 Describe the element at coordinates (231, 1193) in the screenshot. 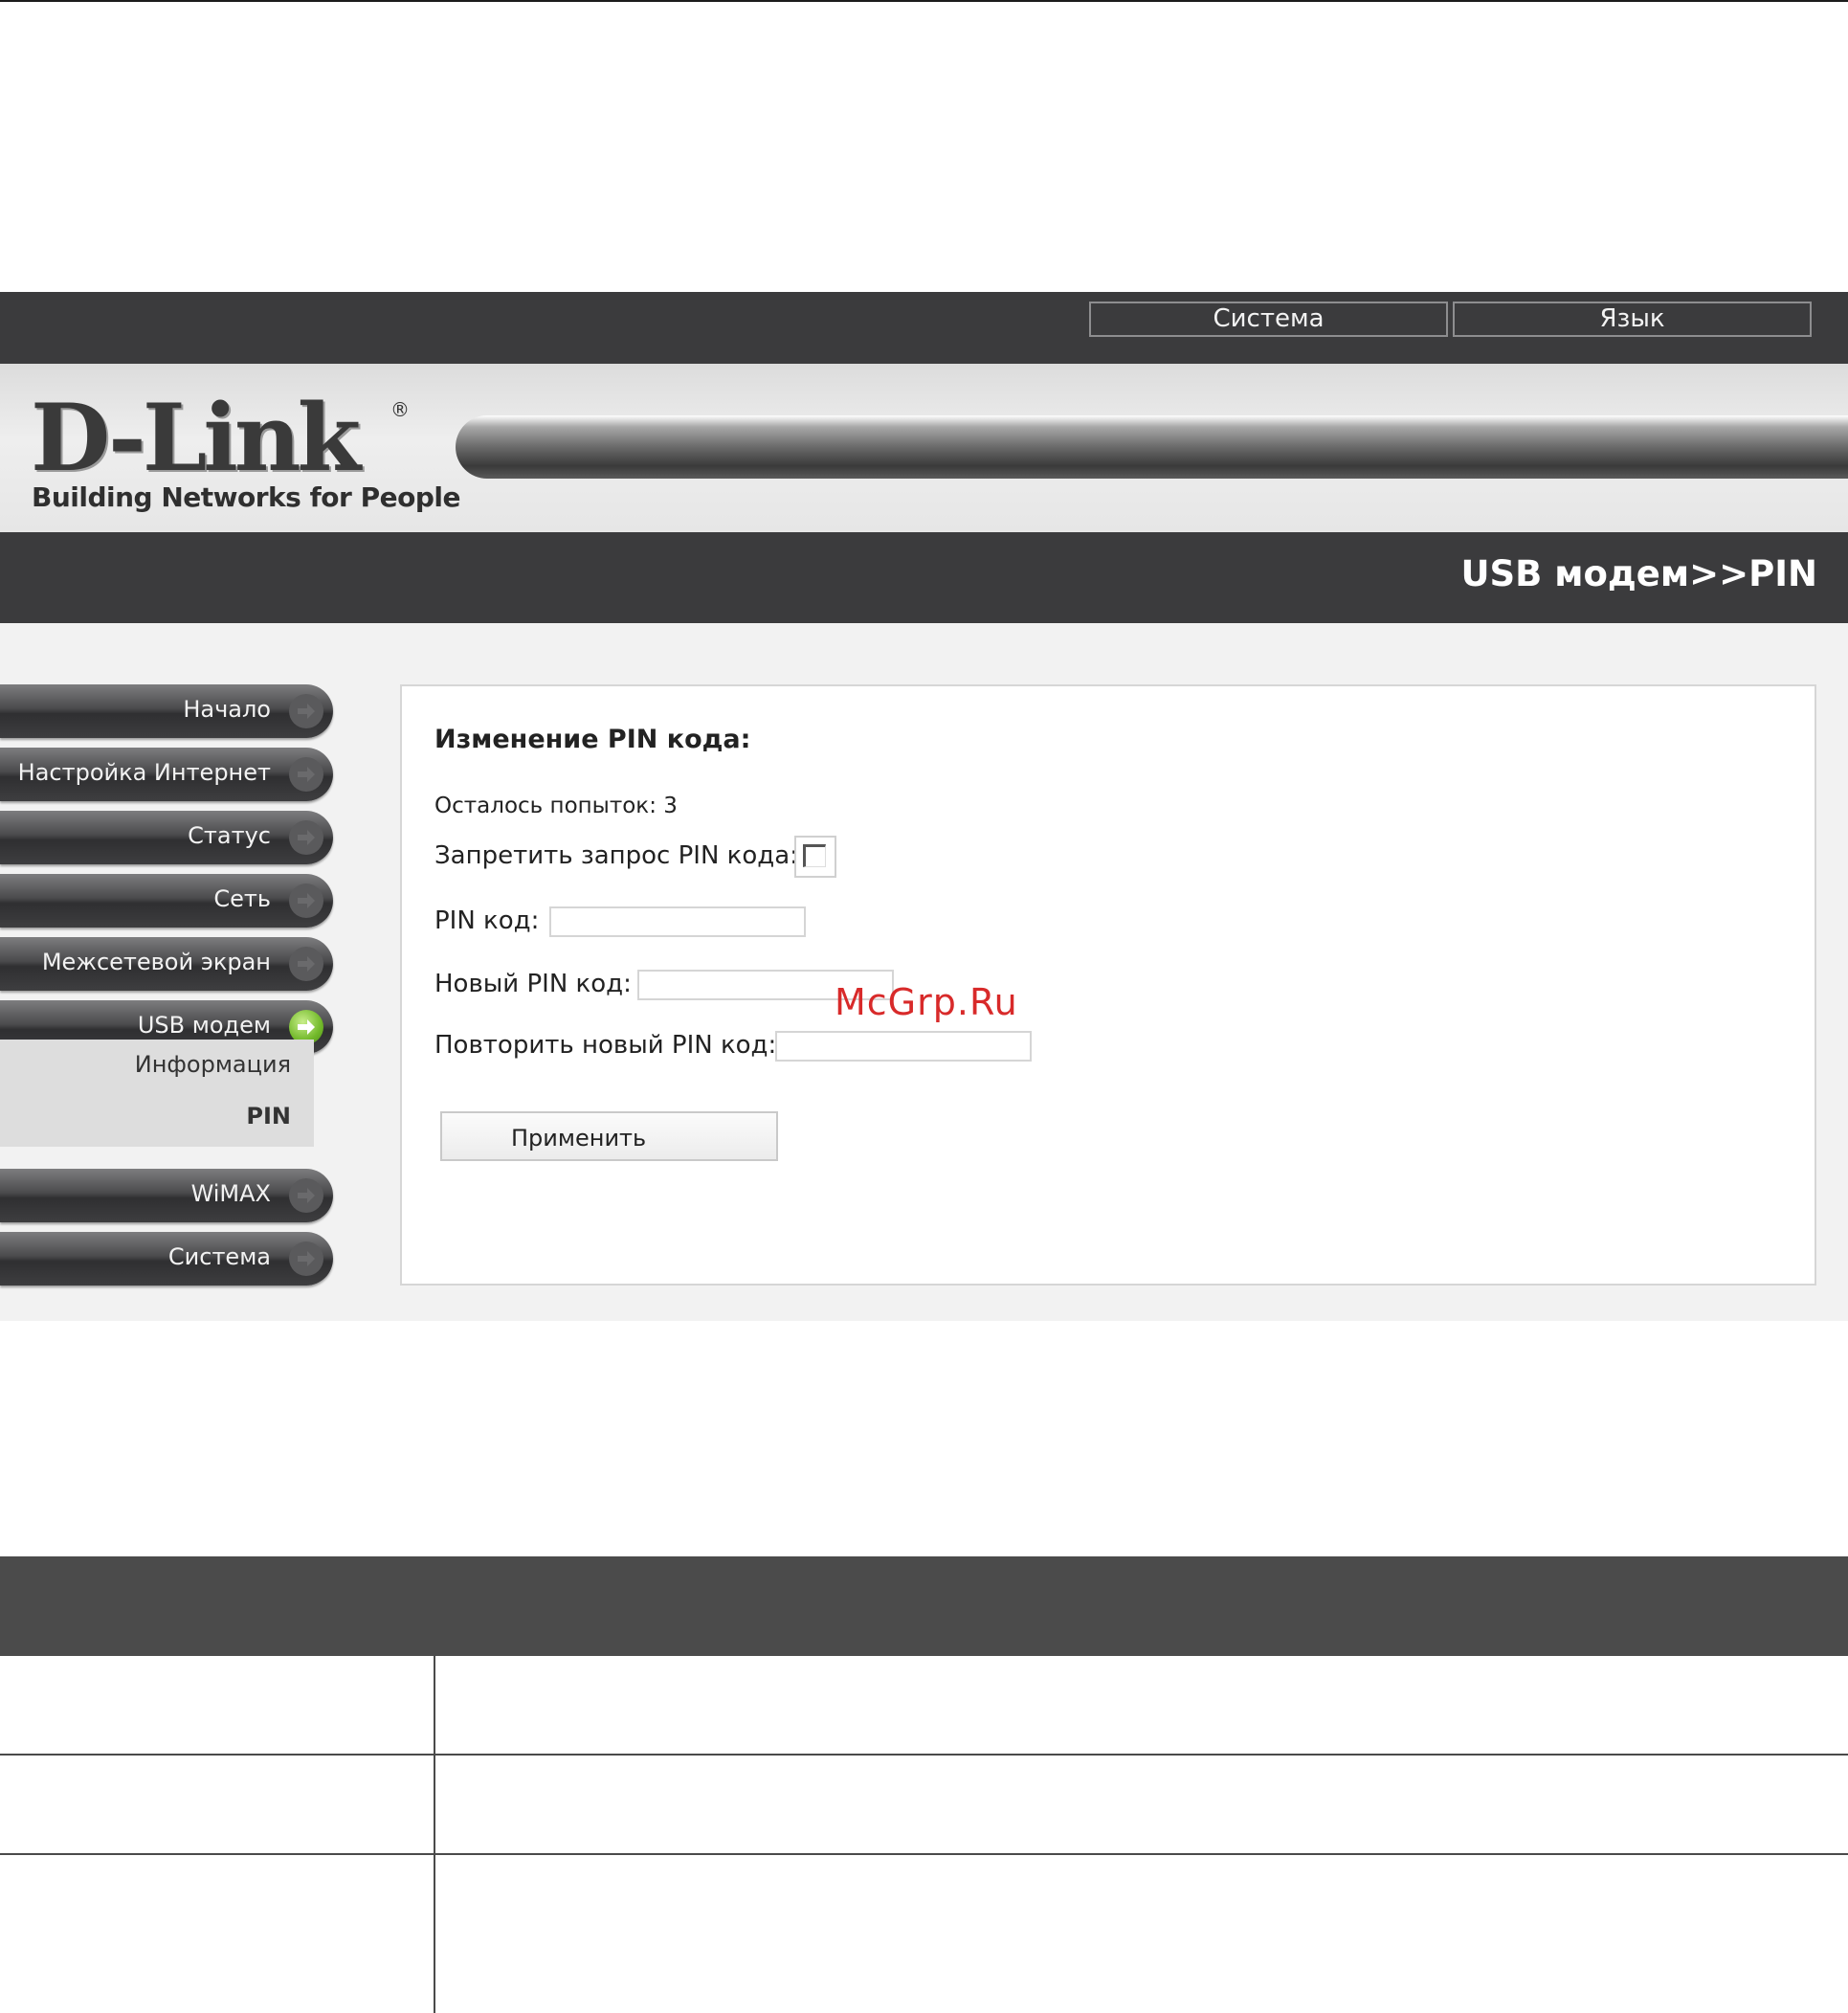

I see `sidebar-item-label: WiMAX` at that location.